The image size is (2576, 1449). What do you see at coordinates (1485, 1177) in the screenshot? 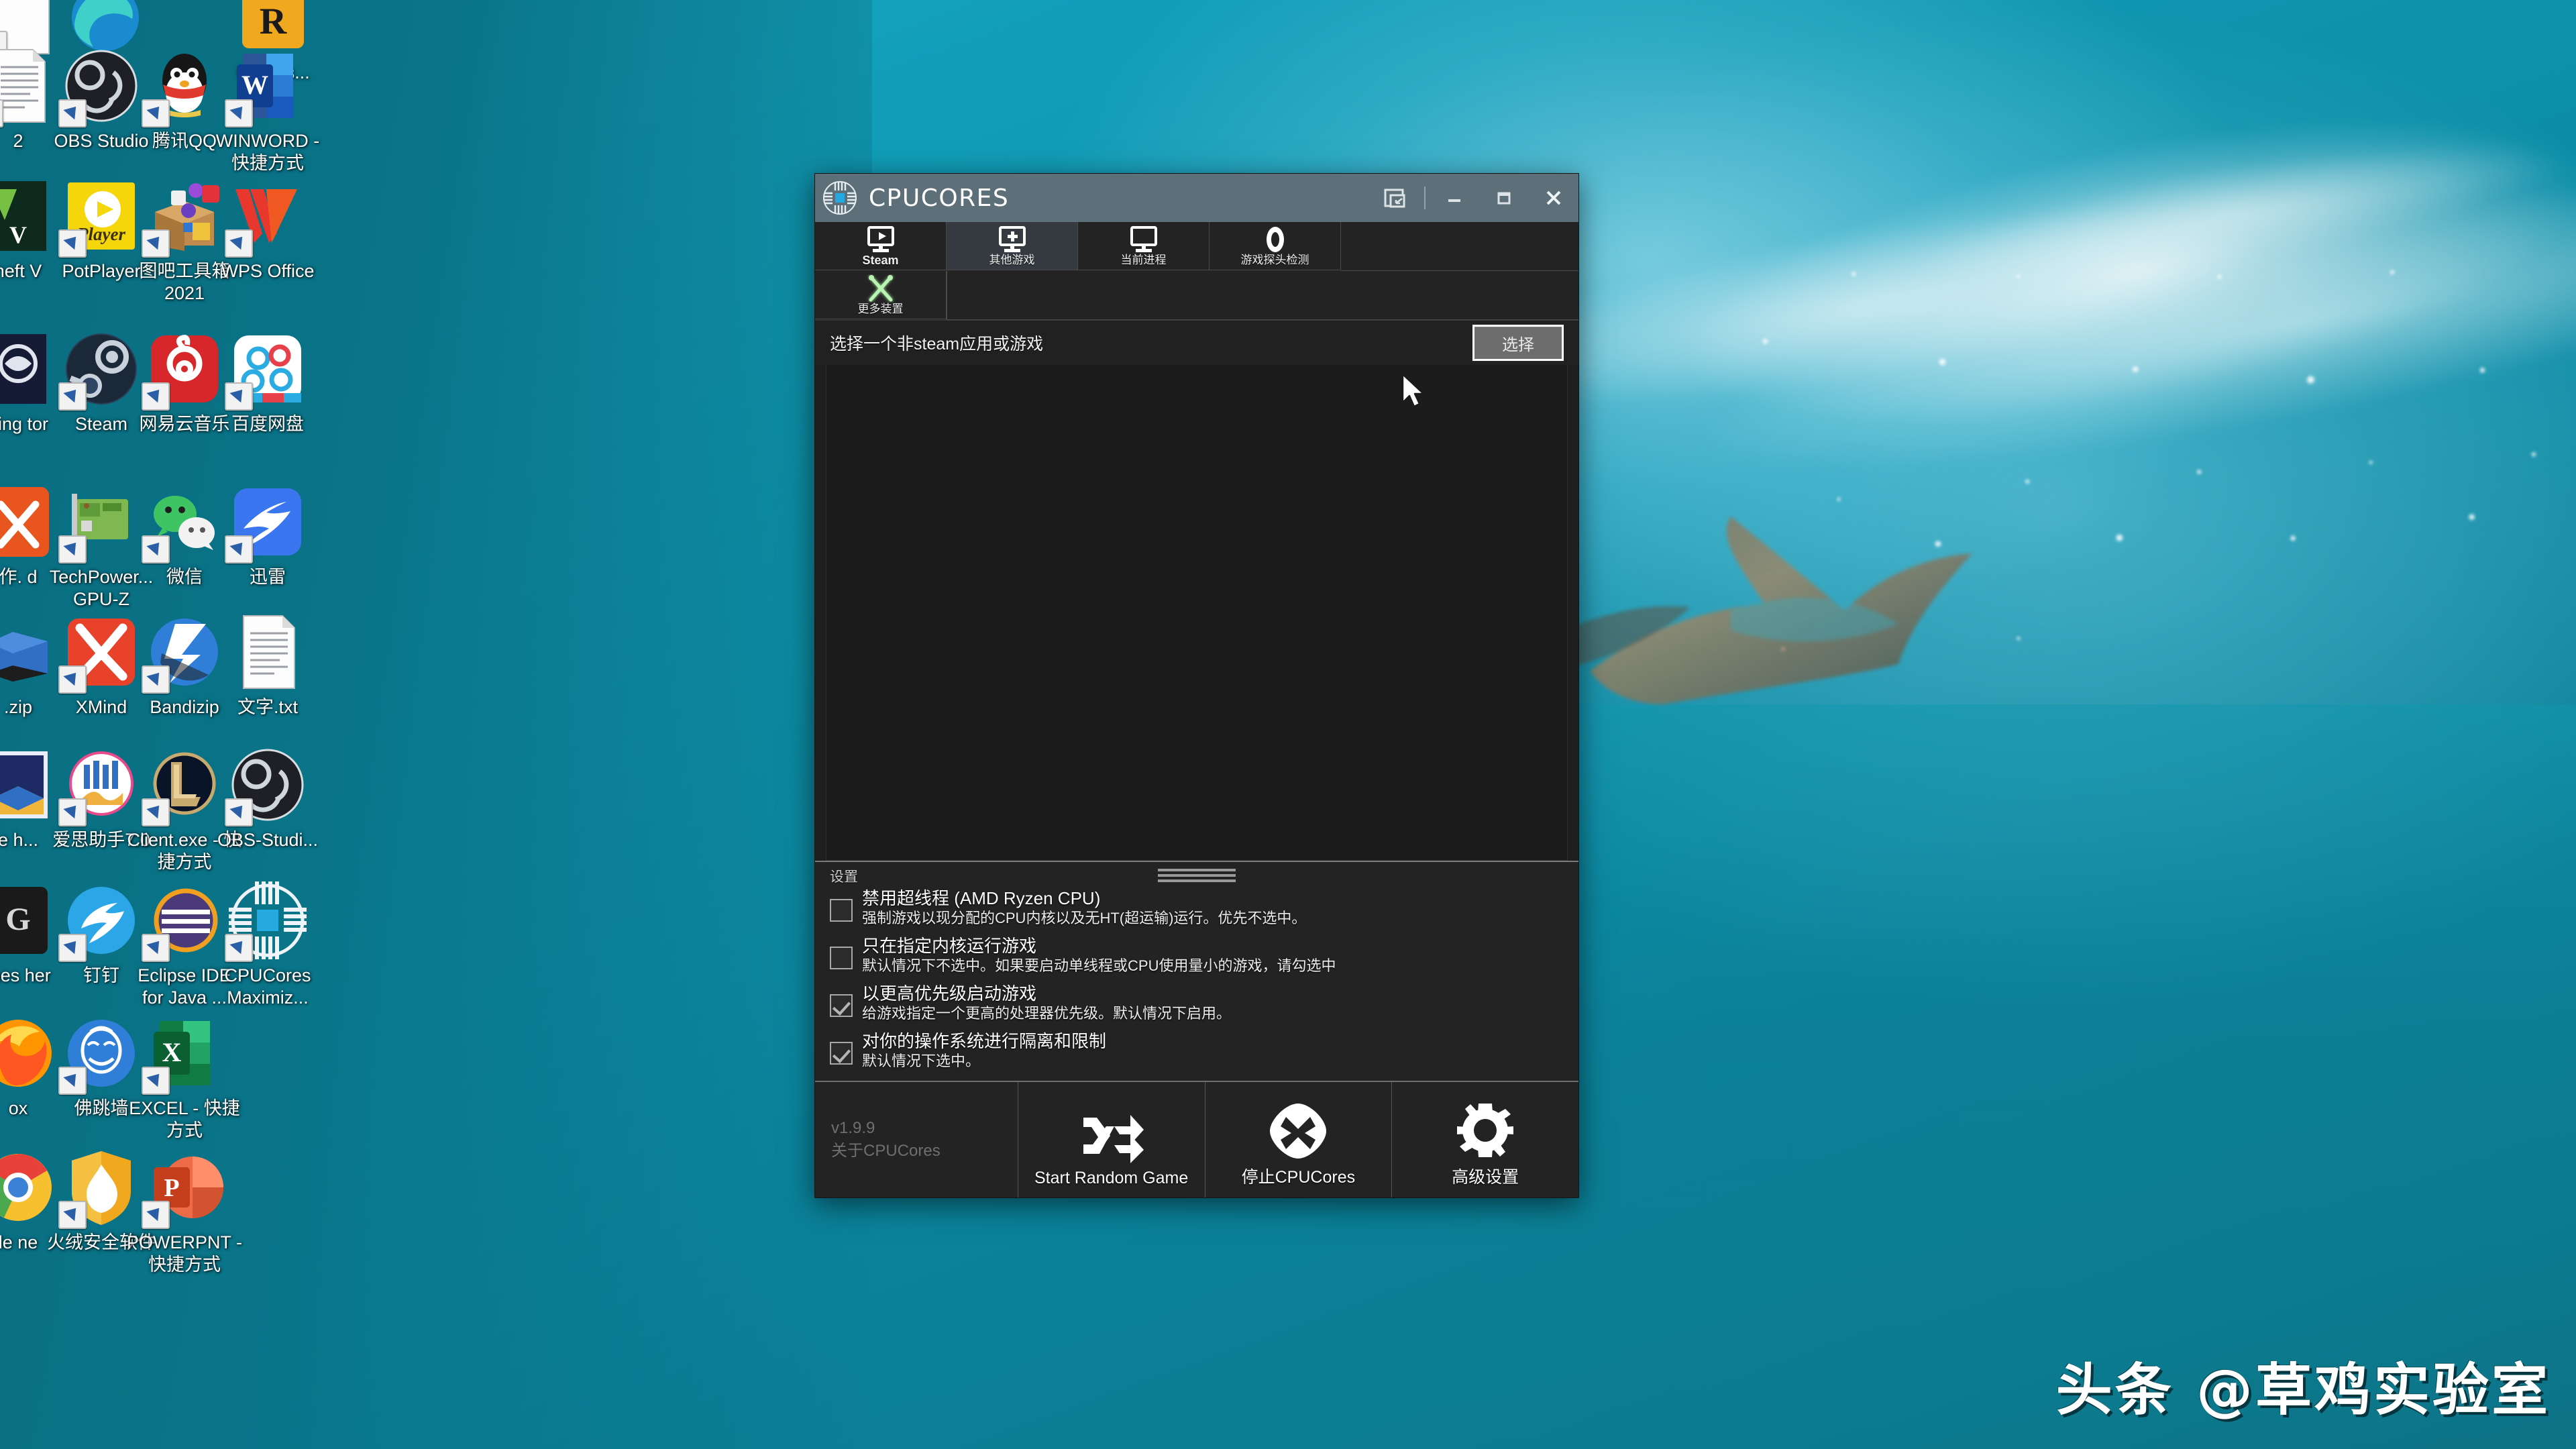
I see `advanced-settings-label: 高级设置` at bounding box center [1485, 1177].